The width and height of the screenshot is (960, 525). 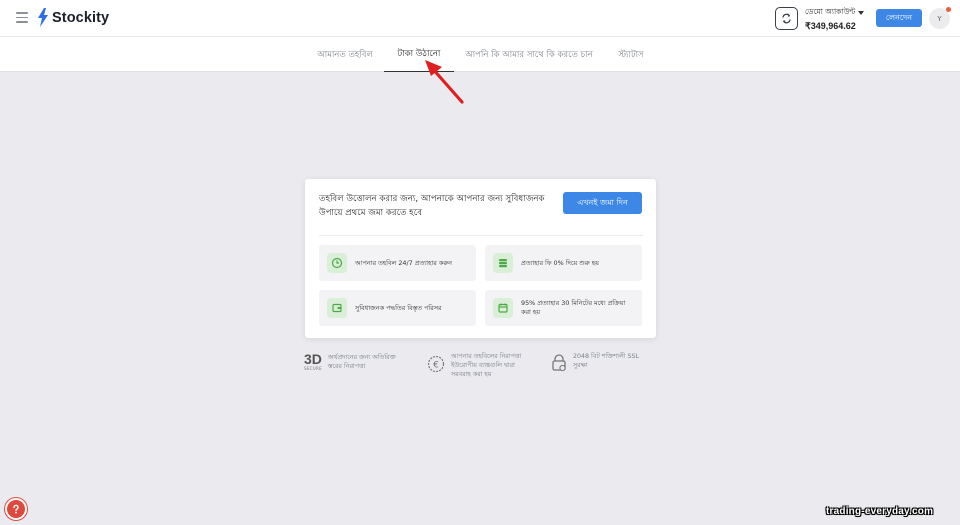 I want to click on feature-text: প্রত্যাহার ফি 0% দিয়ে শুরু হয়, so click(x=560, y=262).